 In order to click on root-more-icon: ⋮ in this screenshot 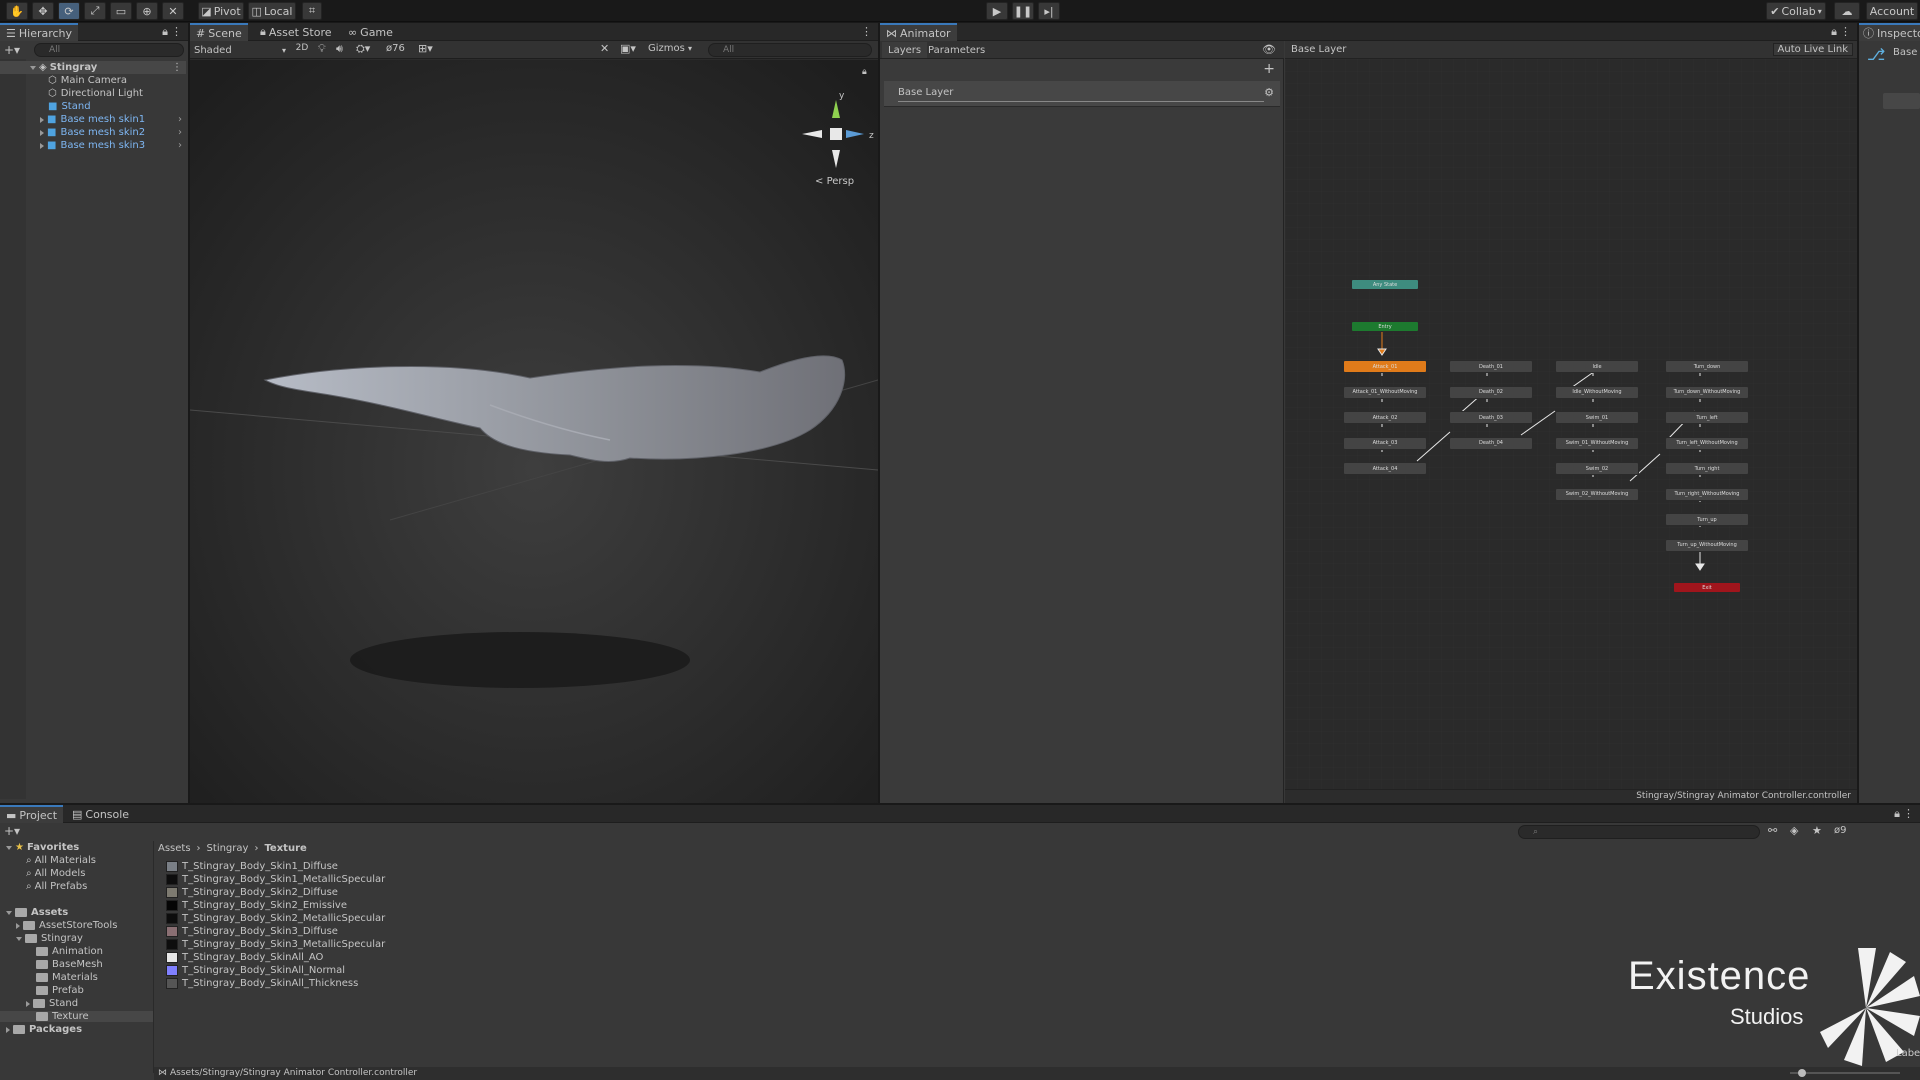, I will do `click(177, 67)`.